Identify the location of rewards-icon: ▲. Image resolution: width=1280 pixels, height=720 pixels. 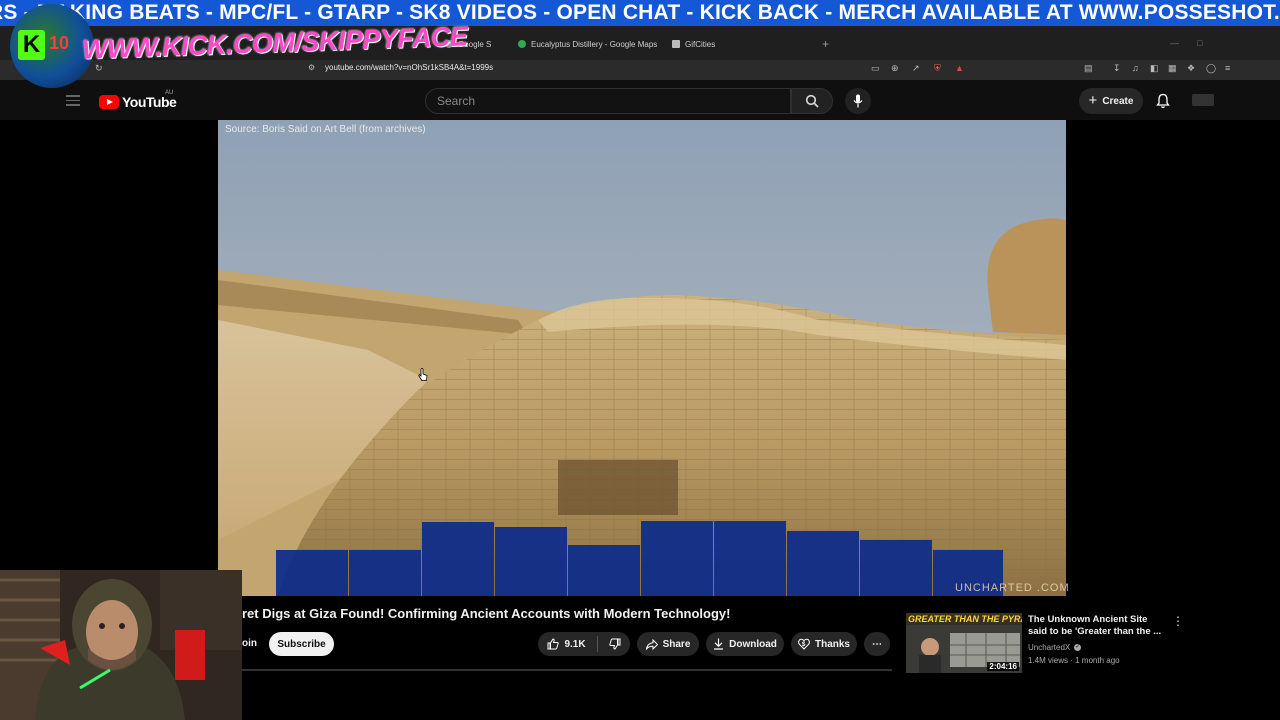
(959, 68).